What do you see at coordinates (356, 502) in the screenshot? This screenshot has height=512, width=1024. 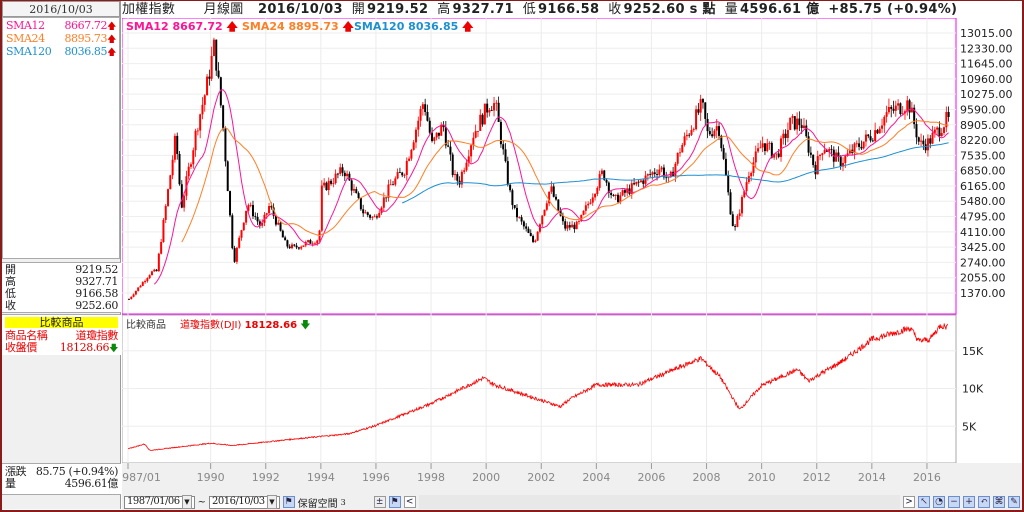 I see `reserve-space-input: 3` at bounding box center [356, 502].